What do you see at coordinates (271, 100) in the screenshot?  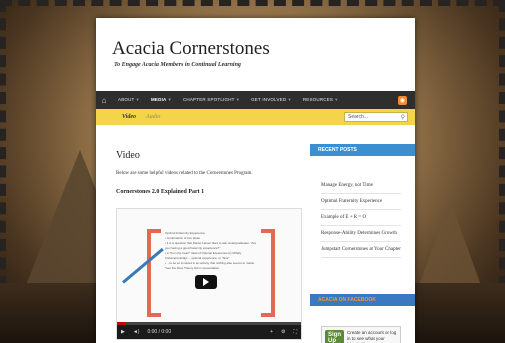 I see `nav-item-get-involved: GET INVOLVED ▾` at bounding box center [271, 100].